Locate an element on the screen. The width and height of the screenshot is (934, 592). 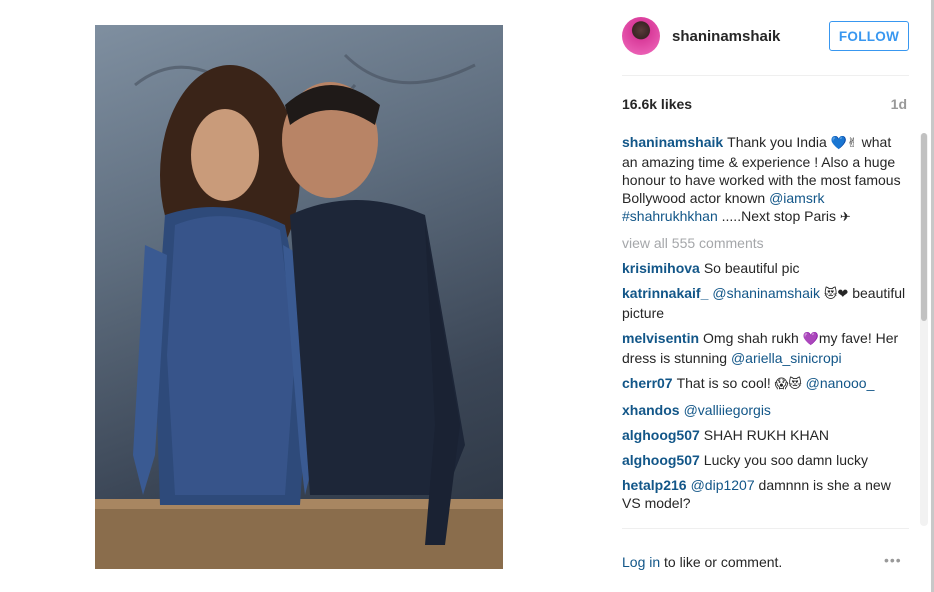
airplane-icon: ✈ is located at coordinates (845, 217).